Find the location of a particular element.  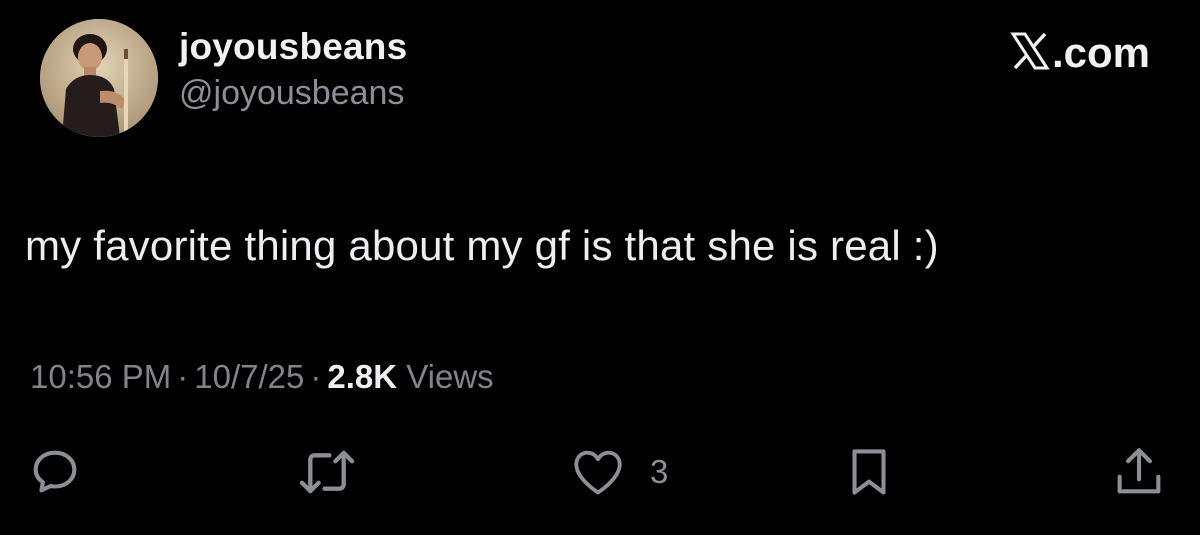

avatar is located at coordinates (99, 78).